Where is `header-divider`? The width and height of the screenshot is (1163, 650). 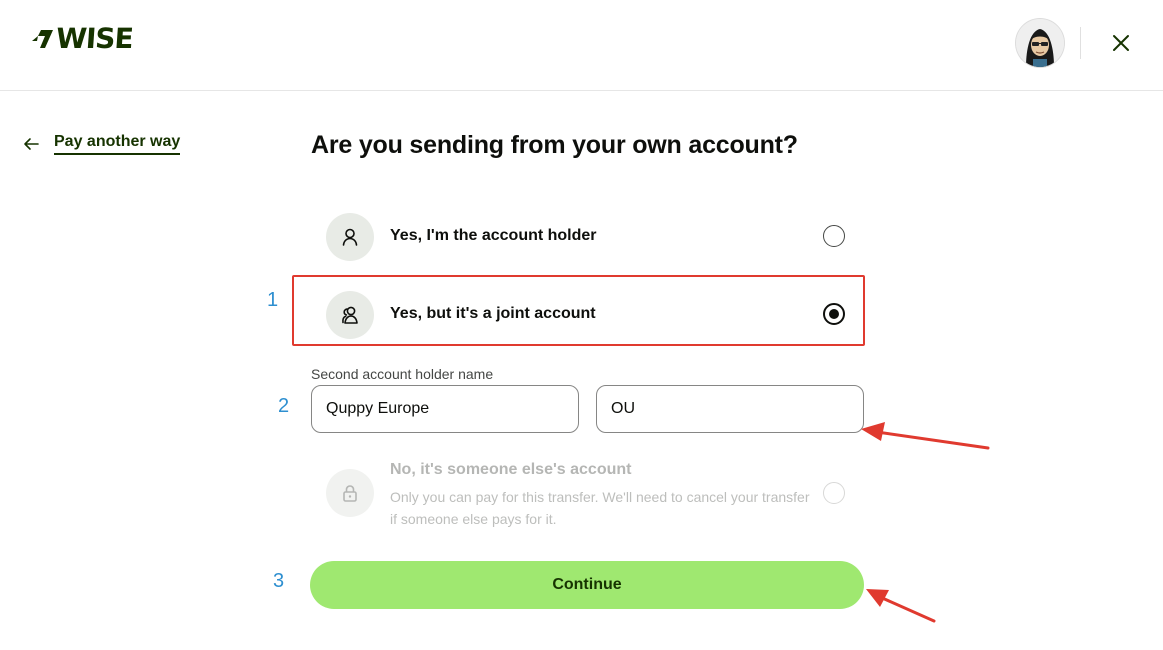
header-divider is located at coordinates (1080, 43).